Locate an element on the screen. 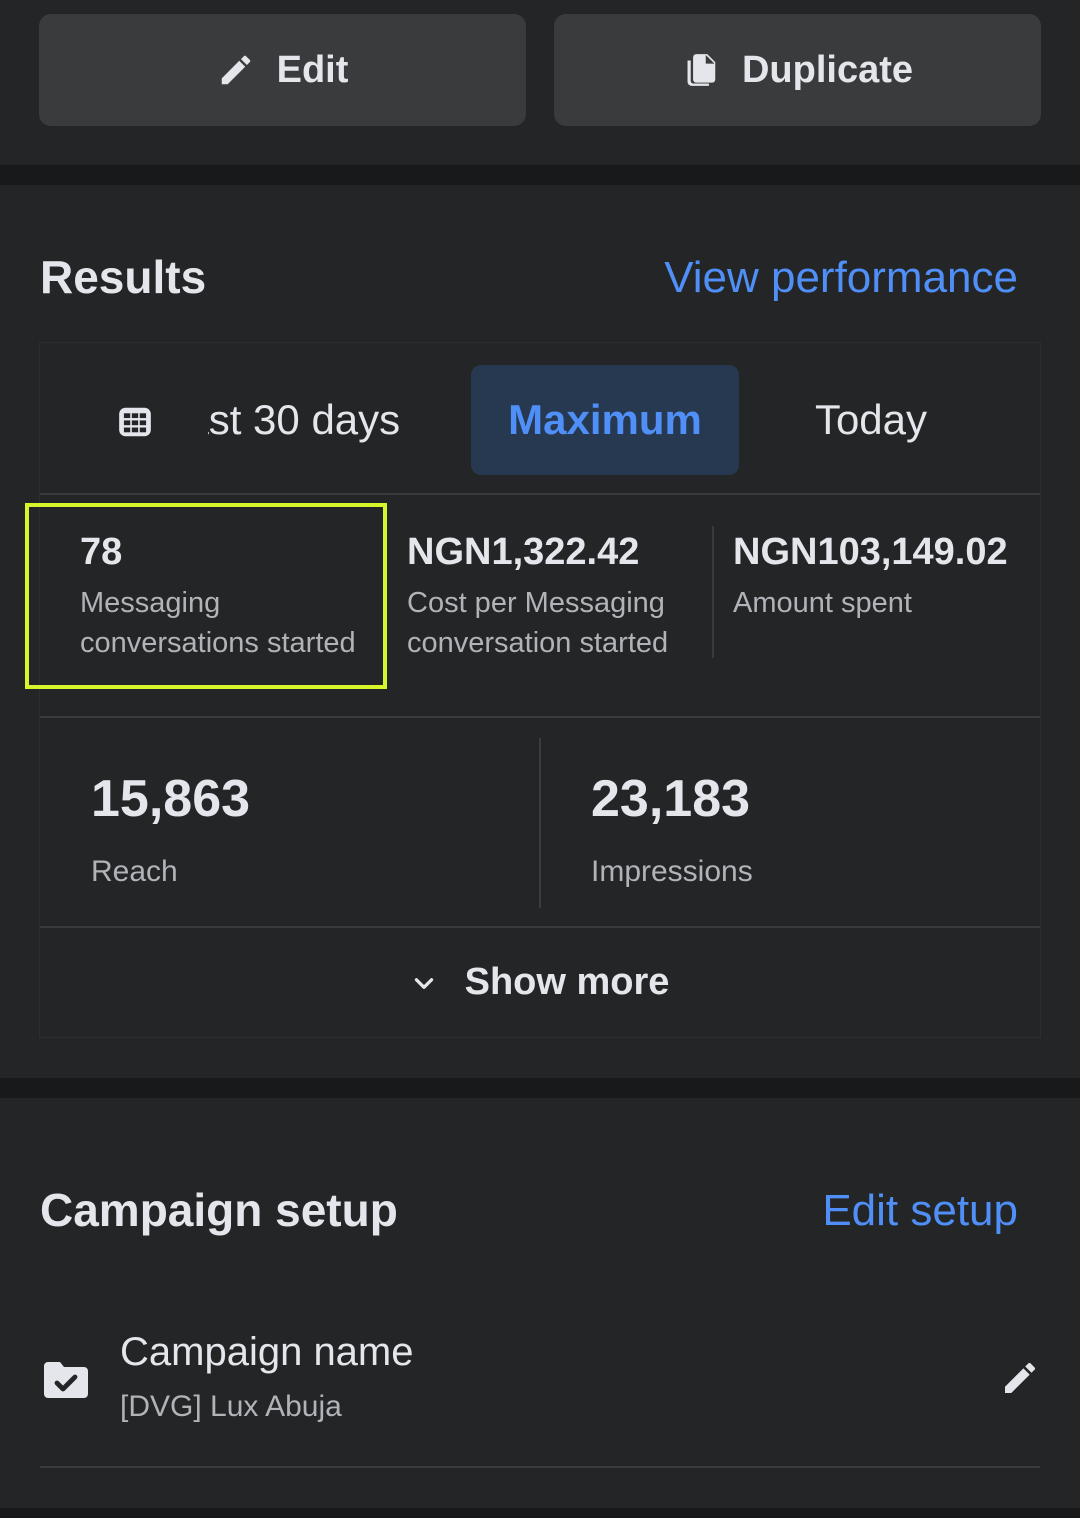 The width and height of the screenshot is (1080, 1518). campaign-name-row: Campaign name [DVG] Lux Abuja is located at coordinates (540, 1393).